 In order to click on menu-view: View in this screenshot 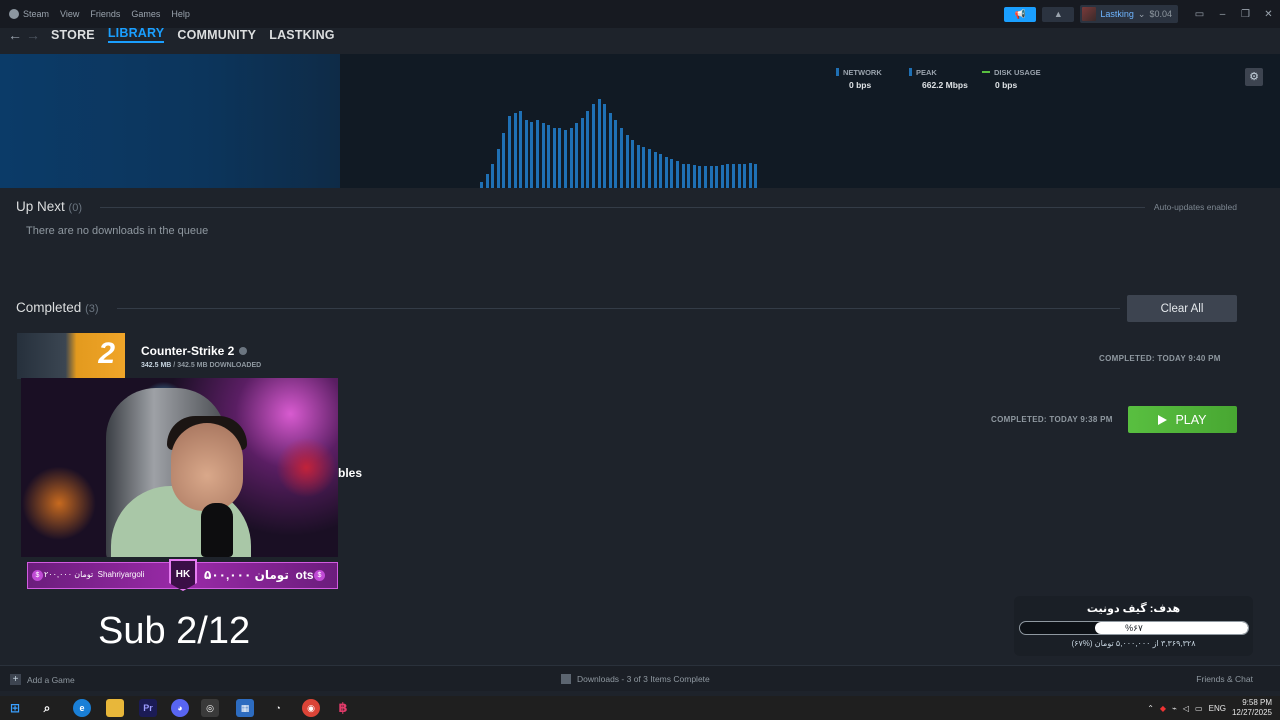, I will do `click(69, 14)`.